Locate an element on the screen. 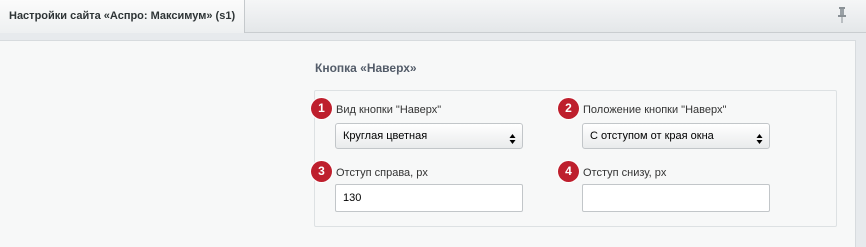  offset-right-input: 130 is located at coordinates (429, 198).